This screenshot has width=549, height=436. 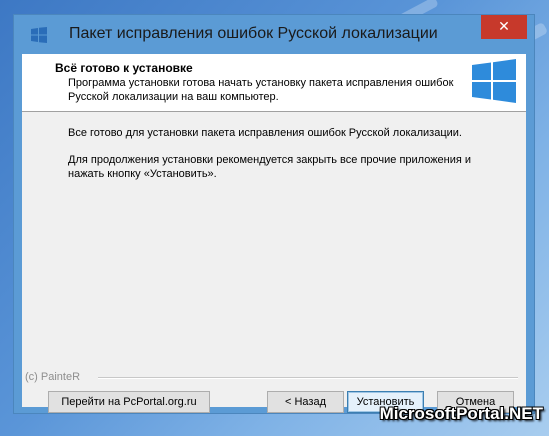 I want to click on close-icon: ✕, so click(x=504, y=27).